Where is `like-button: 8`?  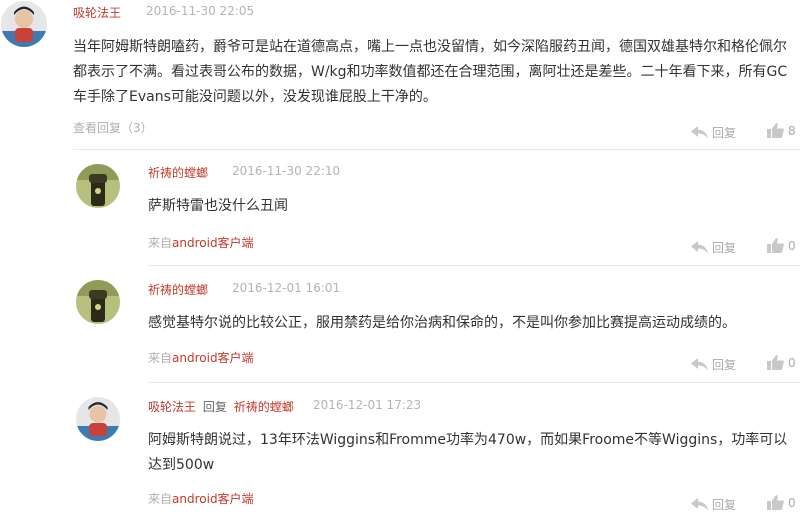
like-button: 8 is located at coordinates (781, 130).